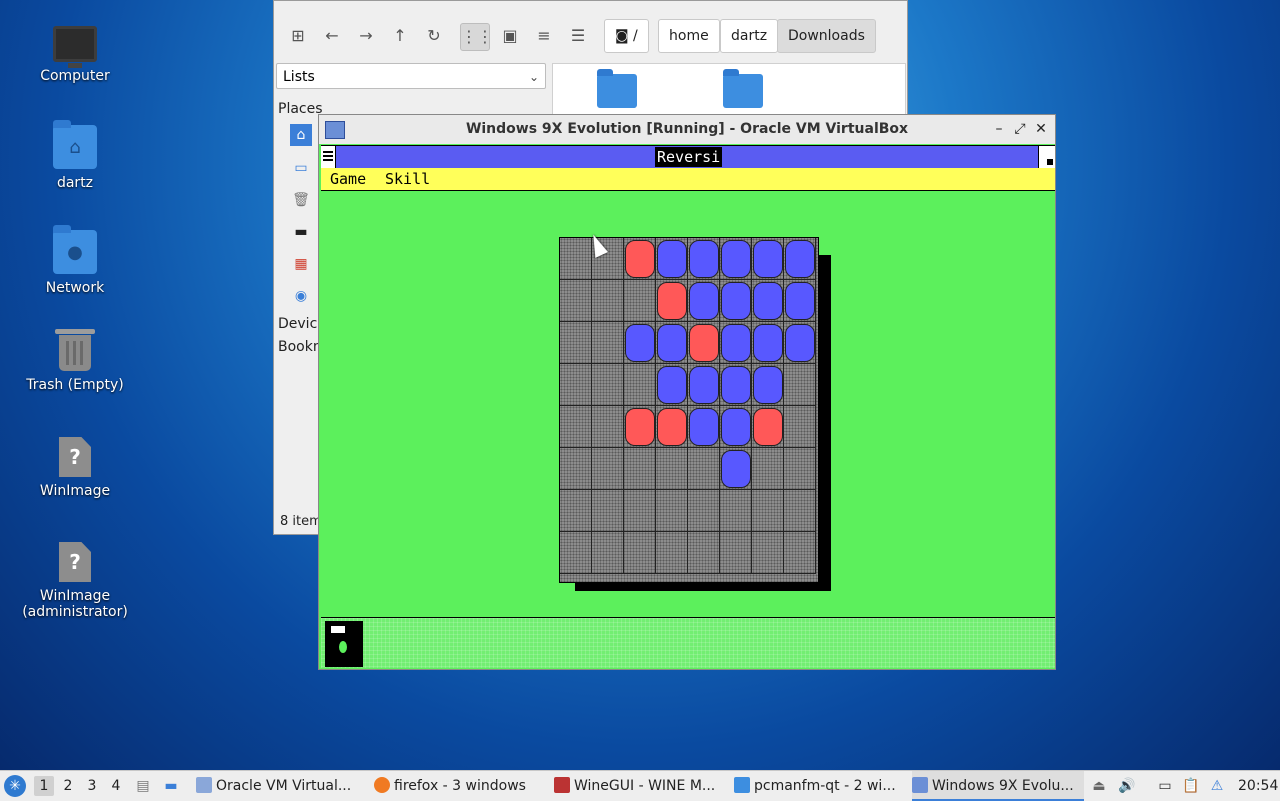 Image resolution: width=1280 pixels, height=801 pixels. What do you see at coordinates (411, 76) in the screenshot?
I see `side-pane-mode-select: Lists ⌄` at bounding box center [411, 76].